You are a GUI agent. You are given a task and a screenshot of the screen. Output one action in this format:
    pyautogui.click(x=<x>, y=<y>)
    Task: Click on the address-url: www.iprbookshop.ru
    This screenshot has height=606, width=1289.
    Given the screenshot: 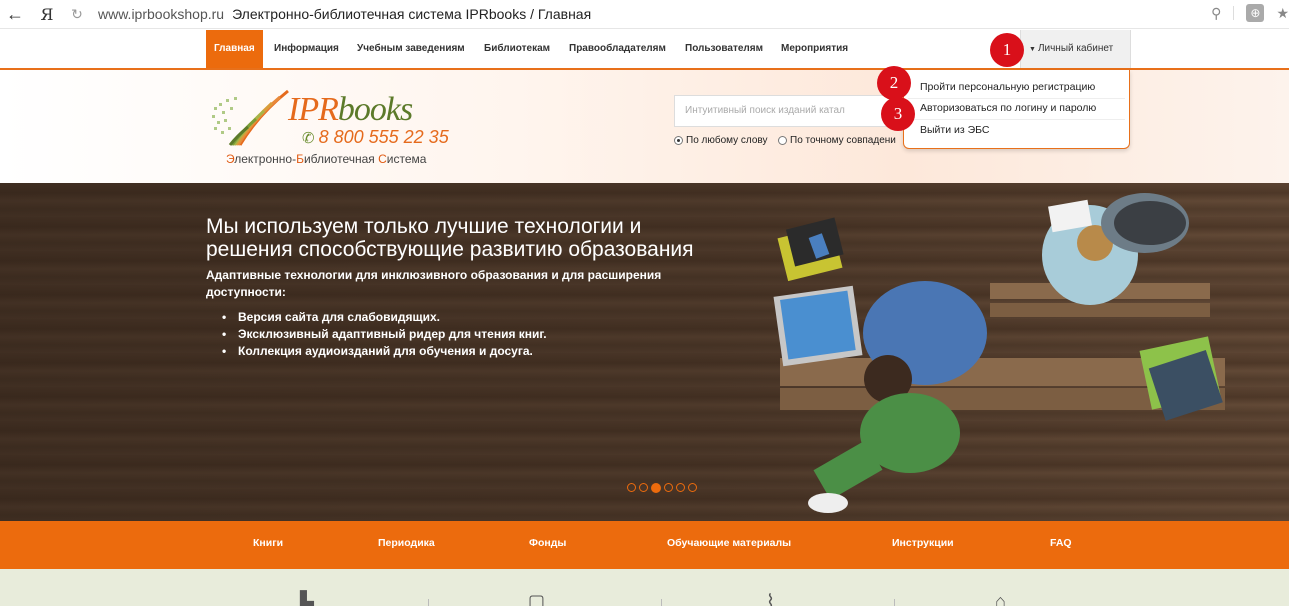 What is the action you would take?
    pyautogui.click(x=161, y=14)
    